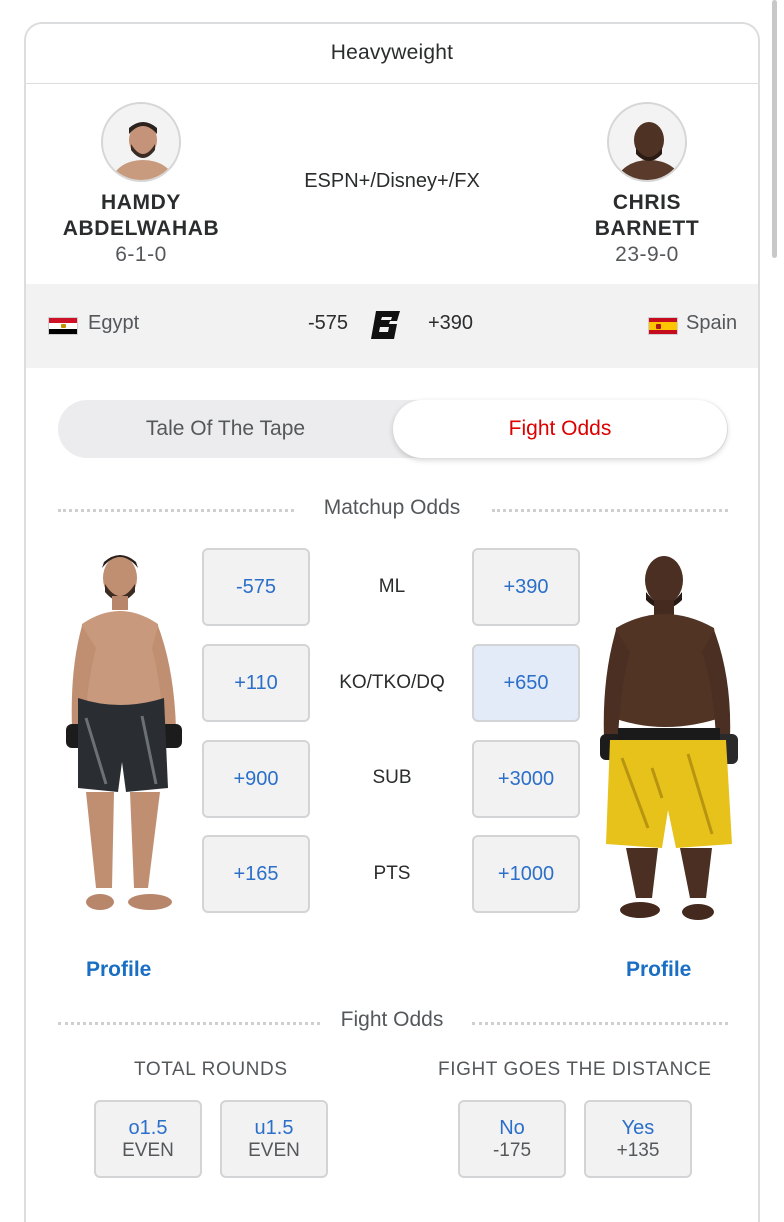 This screenshot has width=784, height=1222. I want to click on over-rounds-button: o1.5 EVEN, so click(148, 1139).